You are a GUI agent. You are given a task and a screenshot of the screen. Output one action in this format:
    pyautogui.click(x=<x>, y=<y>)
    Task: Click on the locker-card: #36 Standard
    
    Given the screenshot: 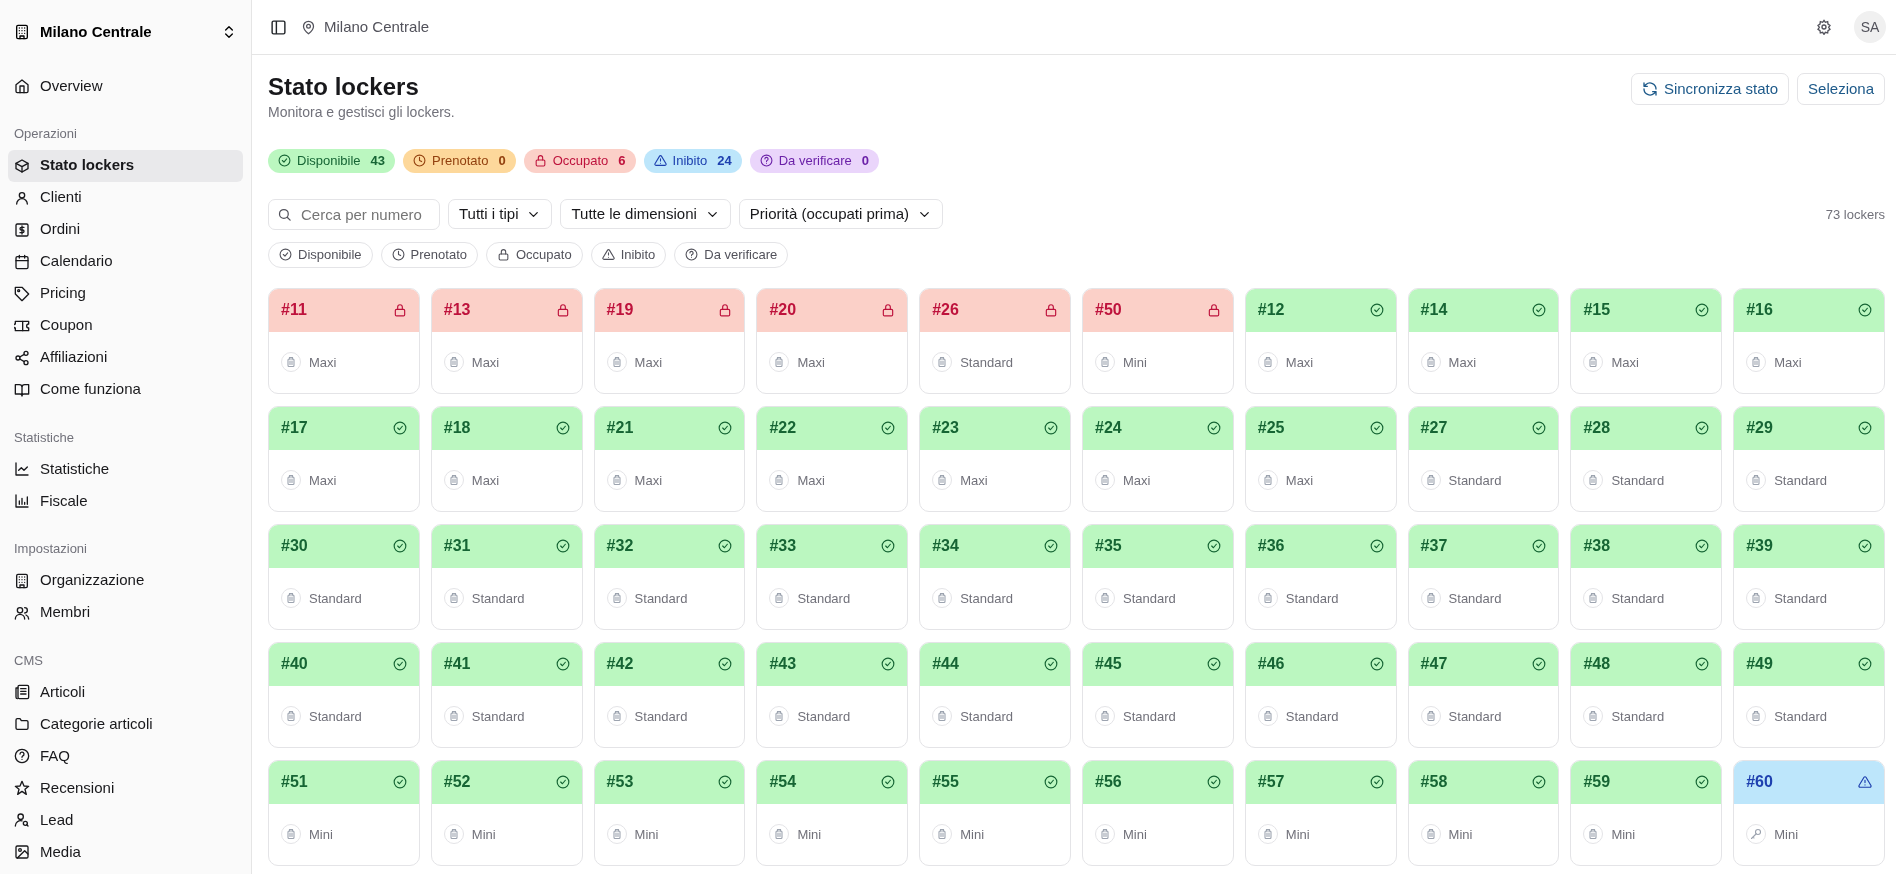 What is the action you would take?
    pyautogui.click(x=1320, y=576)
    